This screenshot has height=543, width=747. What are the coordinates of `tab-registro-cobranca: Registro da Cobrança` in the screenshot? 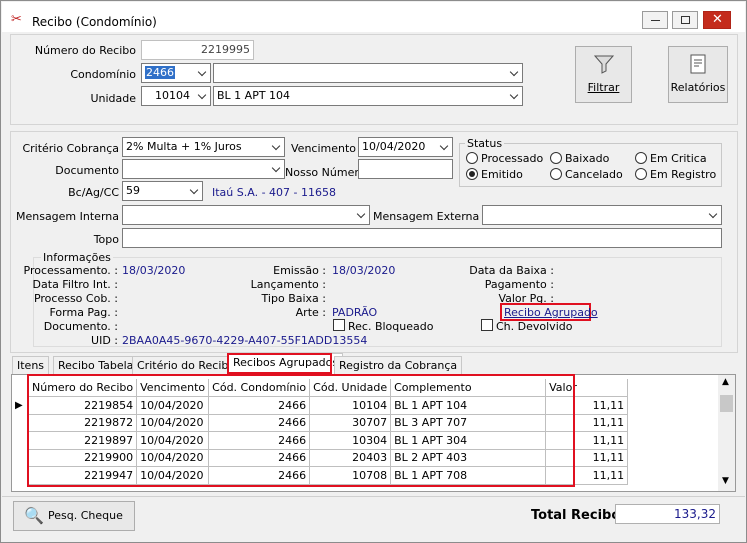 It's located at (398, 365).